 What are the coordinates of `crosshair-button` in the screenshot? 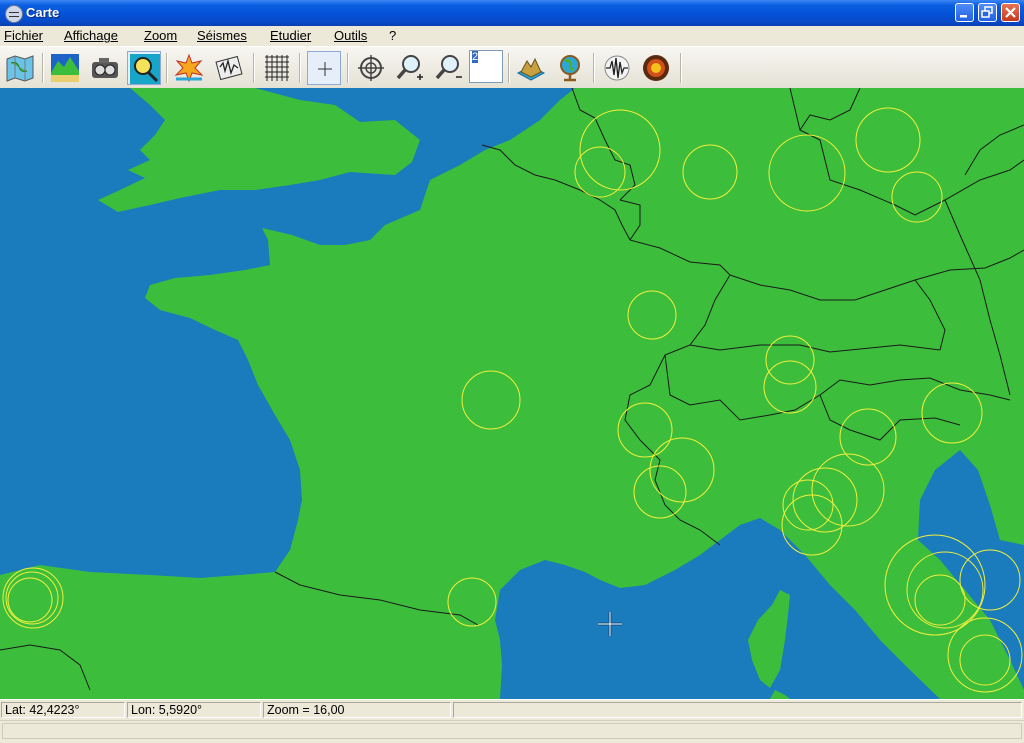 It's located at (324, 68).